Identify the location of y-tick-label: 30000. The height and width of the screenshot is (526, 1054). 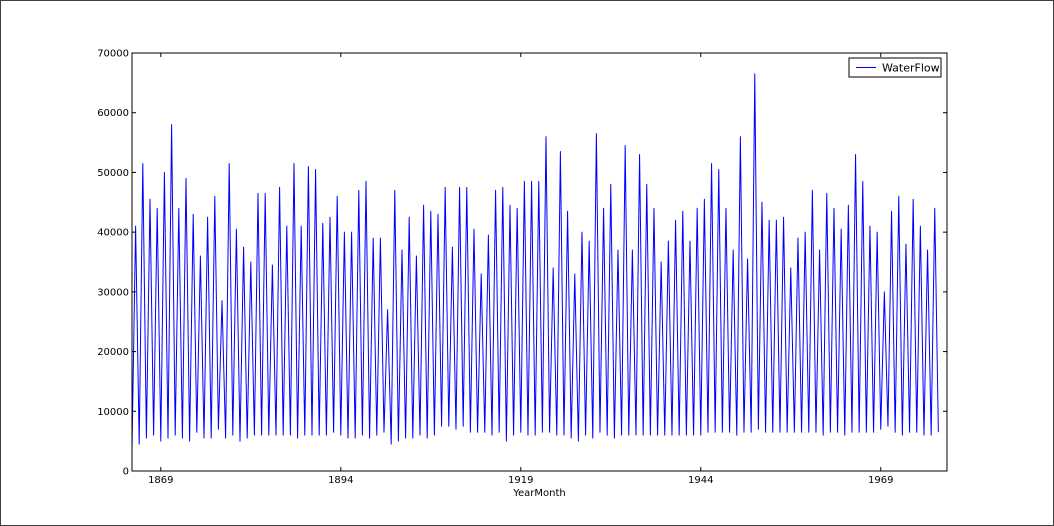
(113, 292).